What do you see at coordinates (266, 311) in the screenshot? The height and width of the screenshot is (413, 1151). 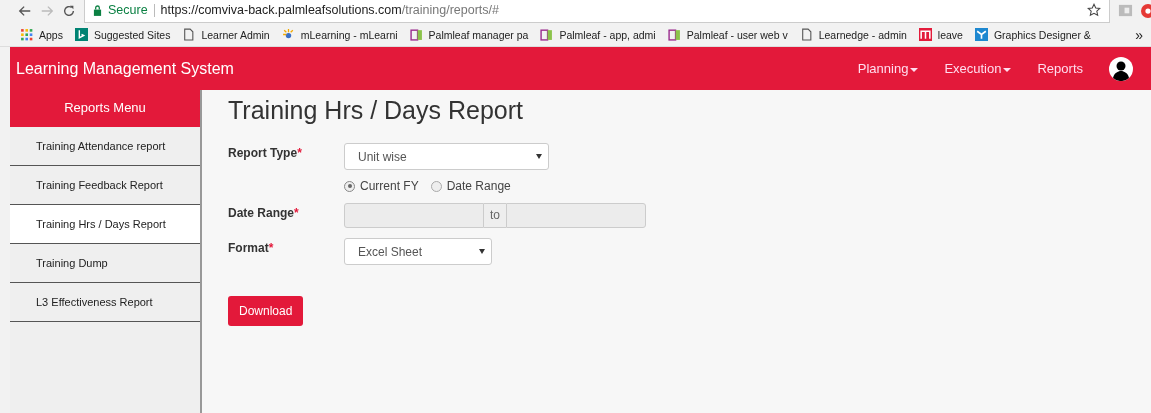 I see `download-button: Download` at bounding box center [266, 311].